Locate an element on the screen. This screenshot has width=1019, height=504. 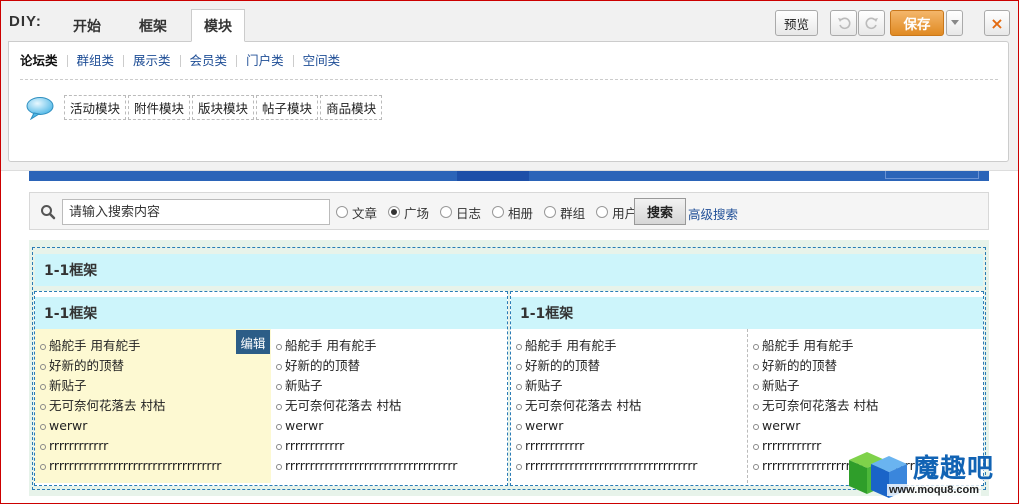
search-scope-plaza: 广场 is located at coordinates (408, 212).